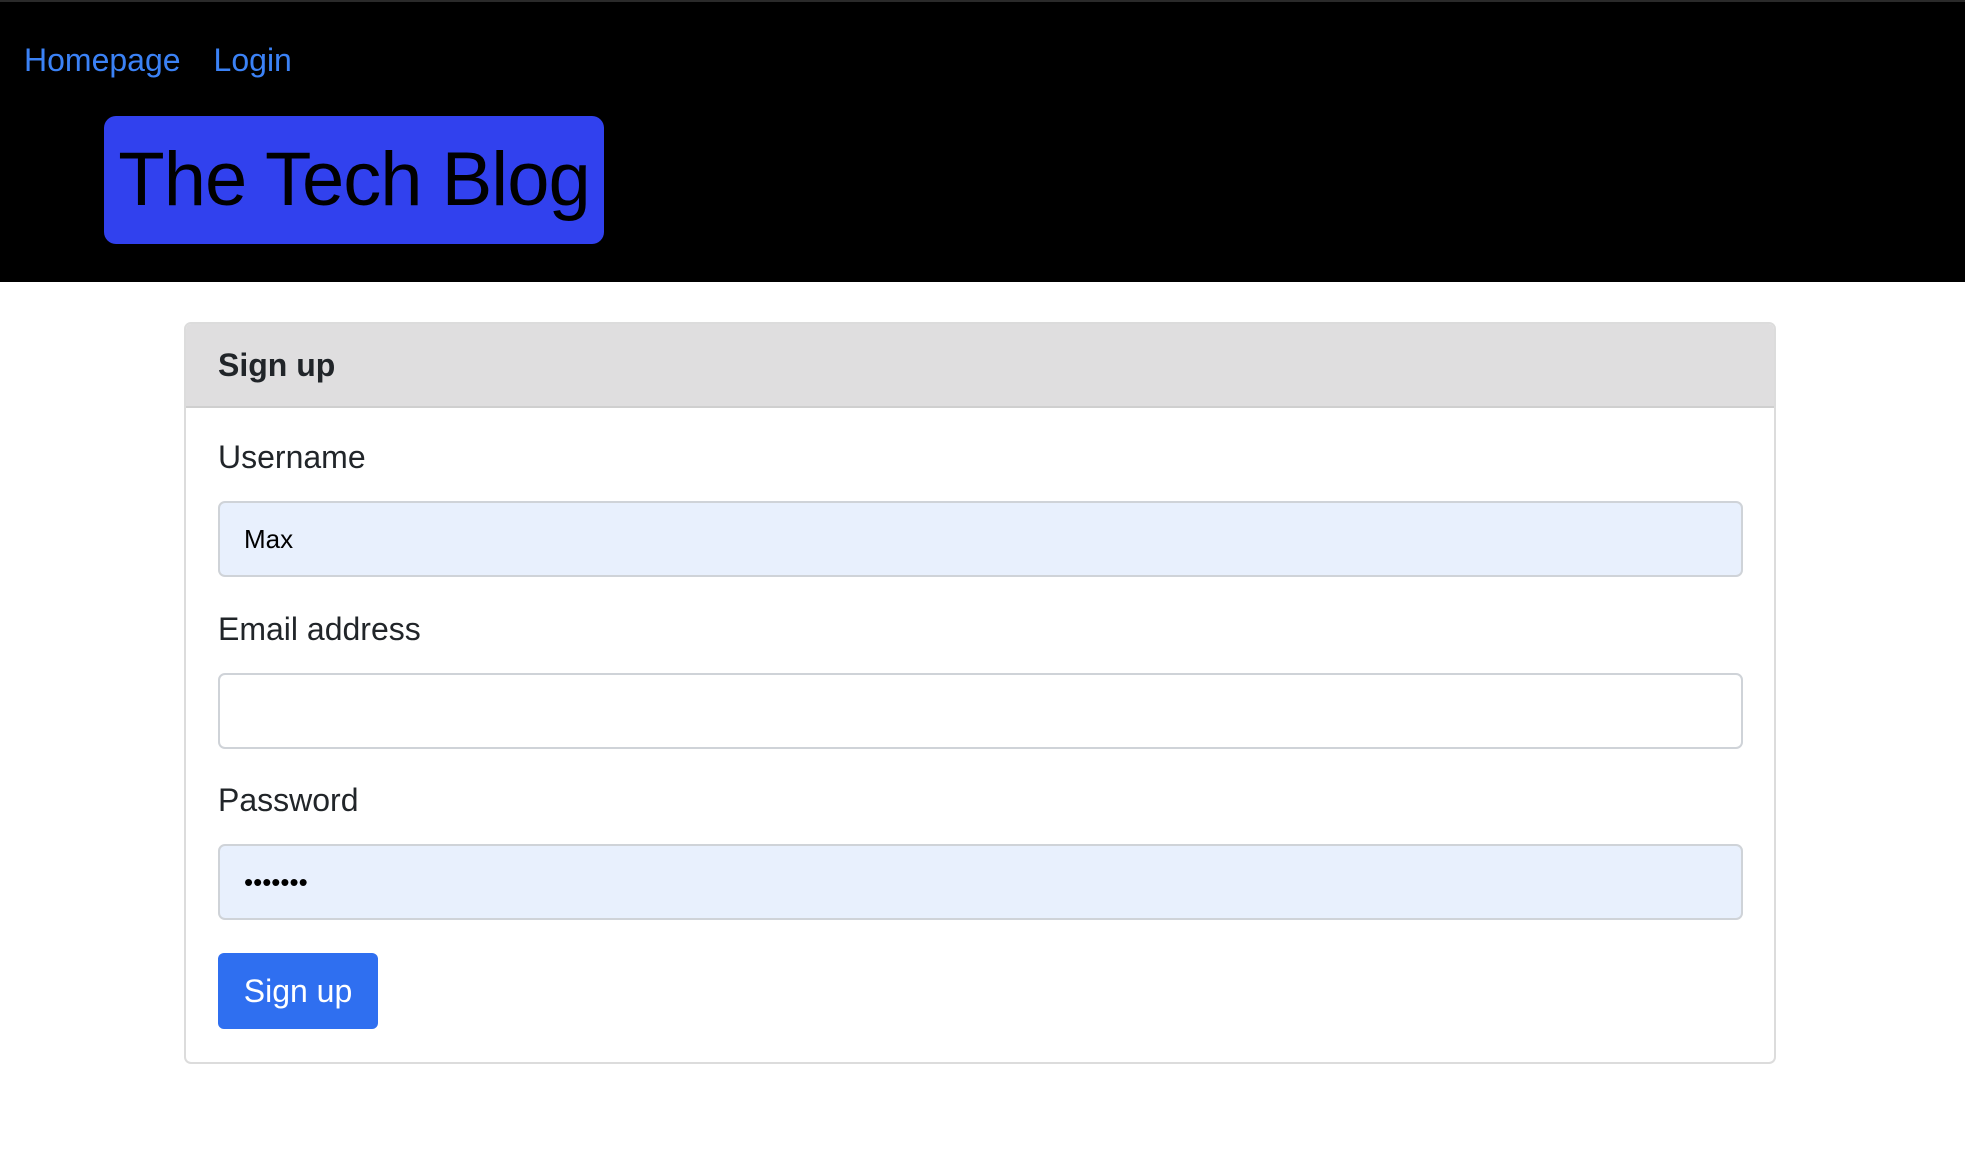 This screenshot has height=1151, width=1965. Describe the element at coordinates (980, 366) in the screenshot. I see `signup-card-header: Sign up` at that location.